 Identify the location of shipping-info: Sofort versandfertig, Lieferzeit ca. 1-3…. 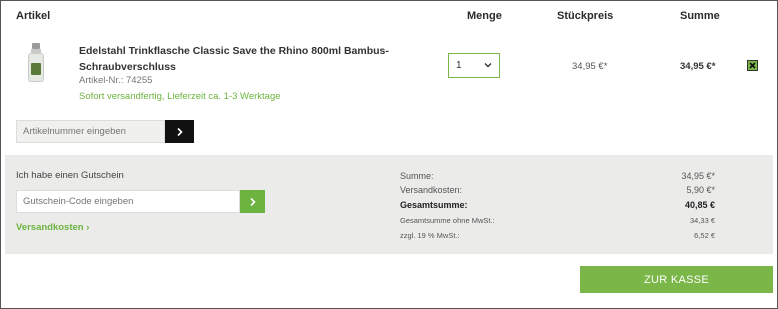
(180, 96).